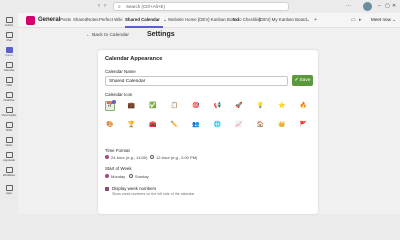 This screenshot has height=240, width=400. I want to click on rail-item-shifts: Shifts, so click(9, 127).